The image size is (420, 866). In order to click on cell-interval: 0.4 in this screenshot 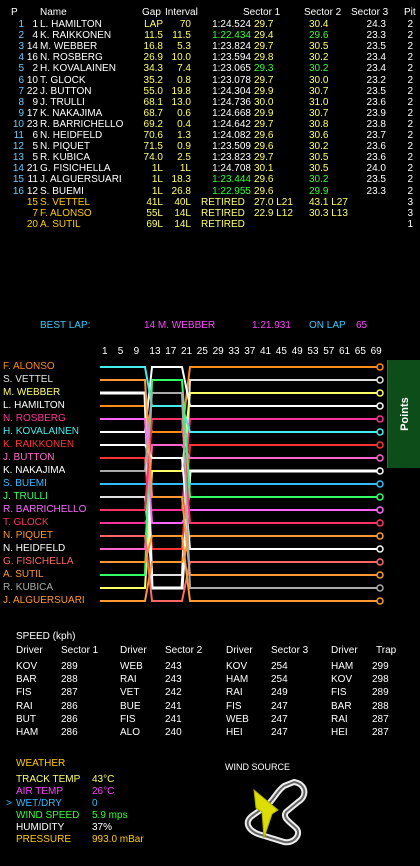, I will do `click(184, 124)`.